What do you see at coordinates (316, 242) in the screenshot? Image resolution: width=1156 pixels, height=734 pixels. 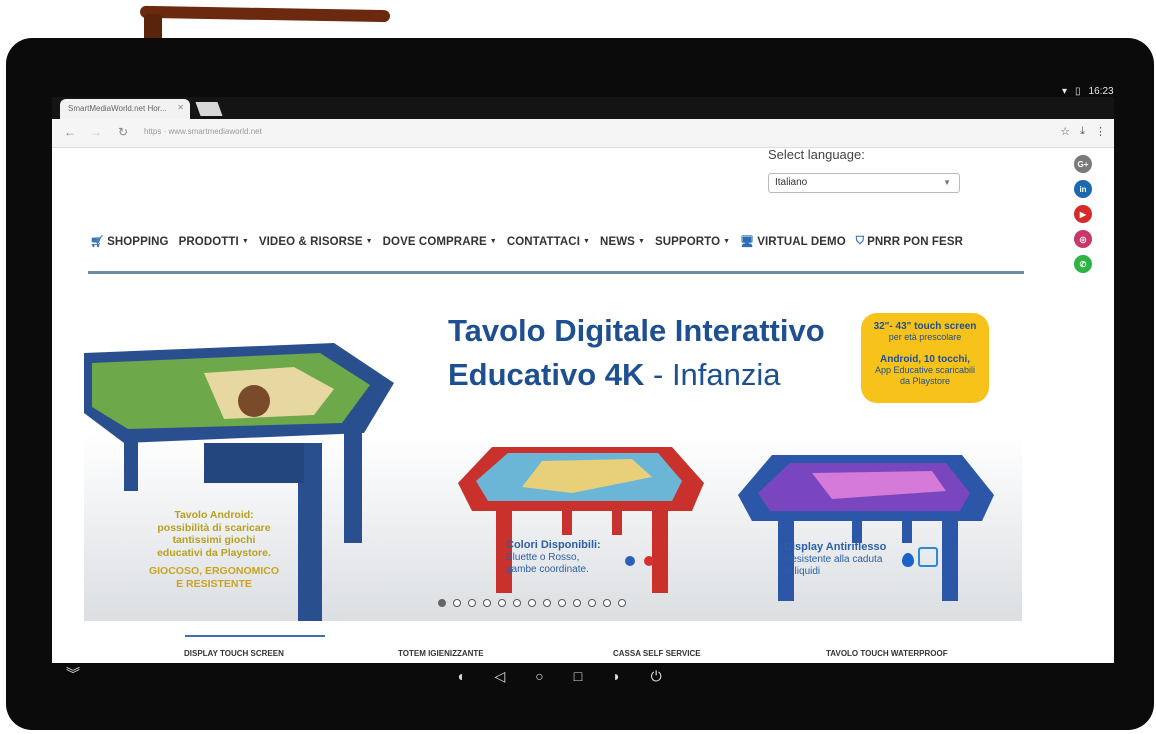 I see `menu-video-risorse: VIDEO & RISORSE ▼` at bounding box center [316, 242].